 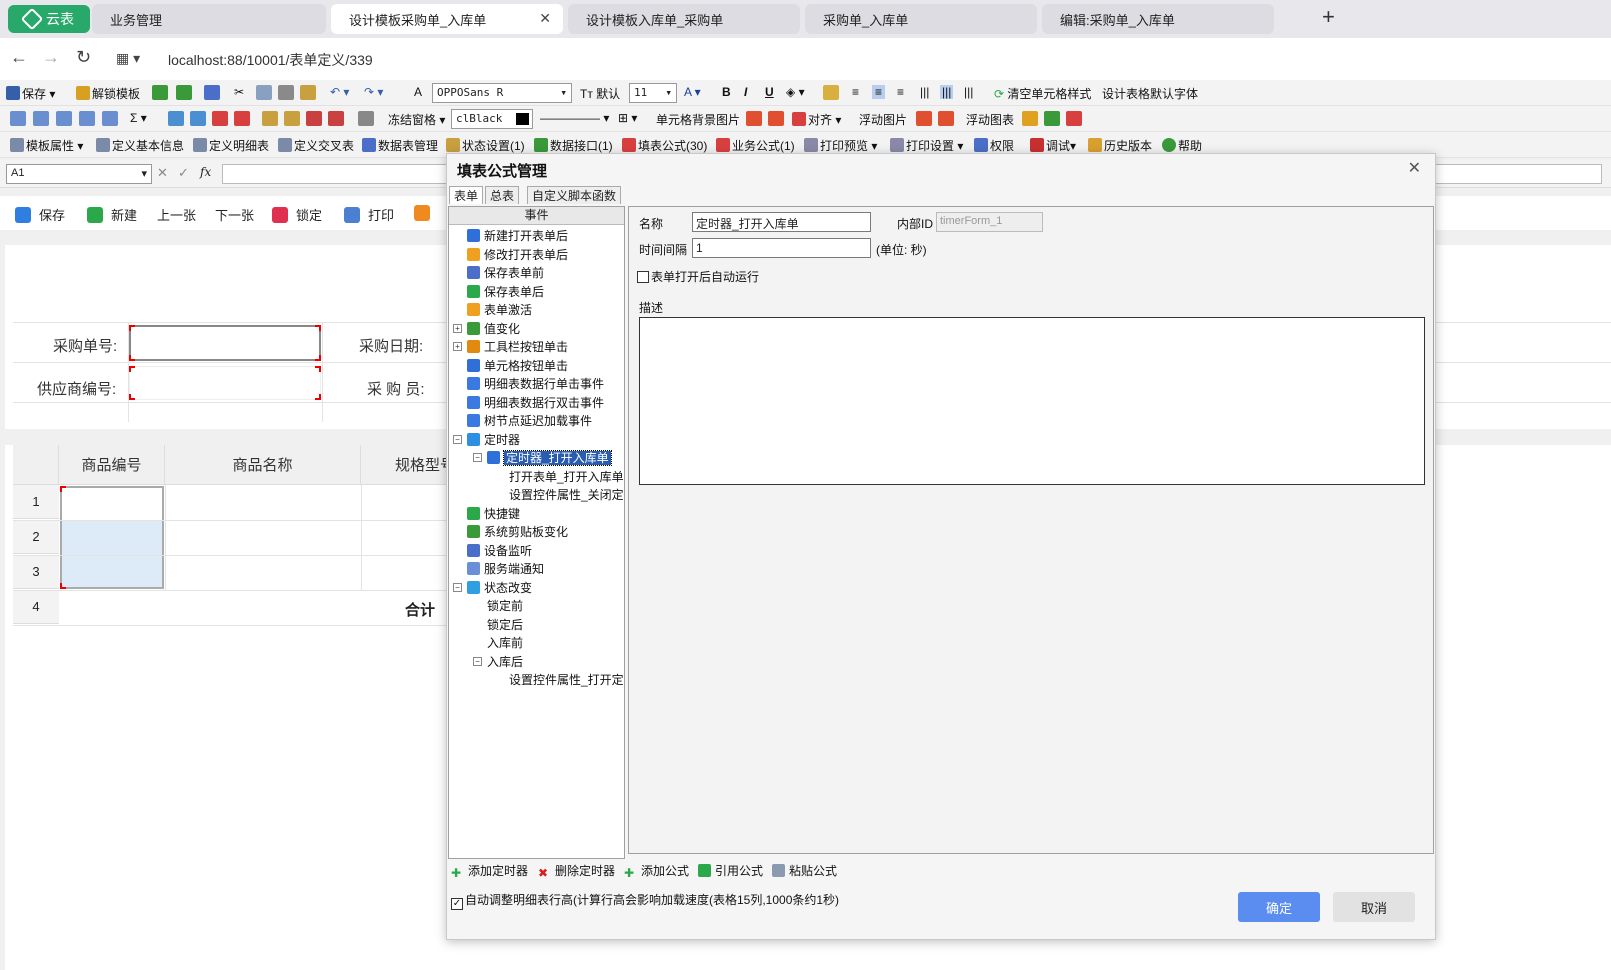 What do you see at coordinates (795, 92) in the screenshot?
I see `fill-color-icon: ◈ ▾` at bounding box center [795, 92].